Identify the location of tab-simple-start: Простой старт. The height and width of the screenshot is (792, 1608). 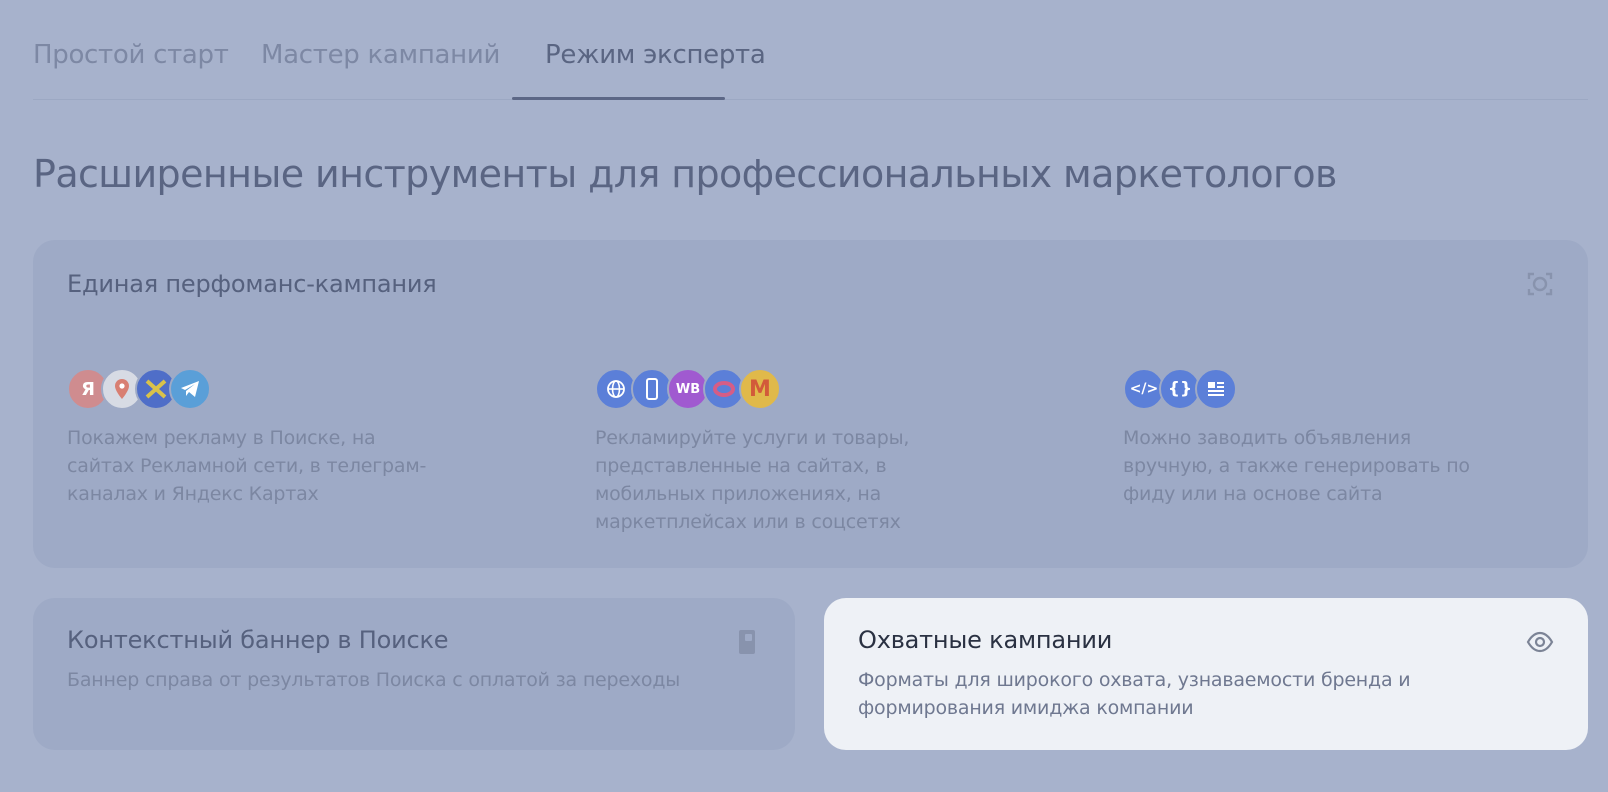
(131, 55).